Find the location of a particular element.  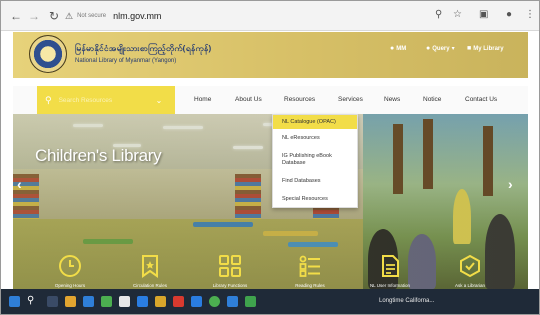

quick-link-circulation-rules: Circulation Rules is located at coordinates (150, 271).